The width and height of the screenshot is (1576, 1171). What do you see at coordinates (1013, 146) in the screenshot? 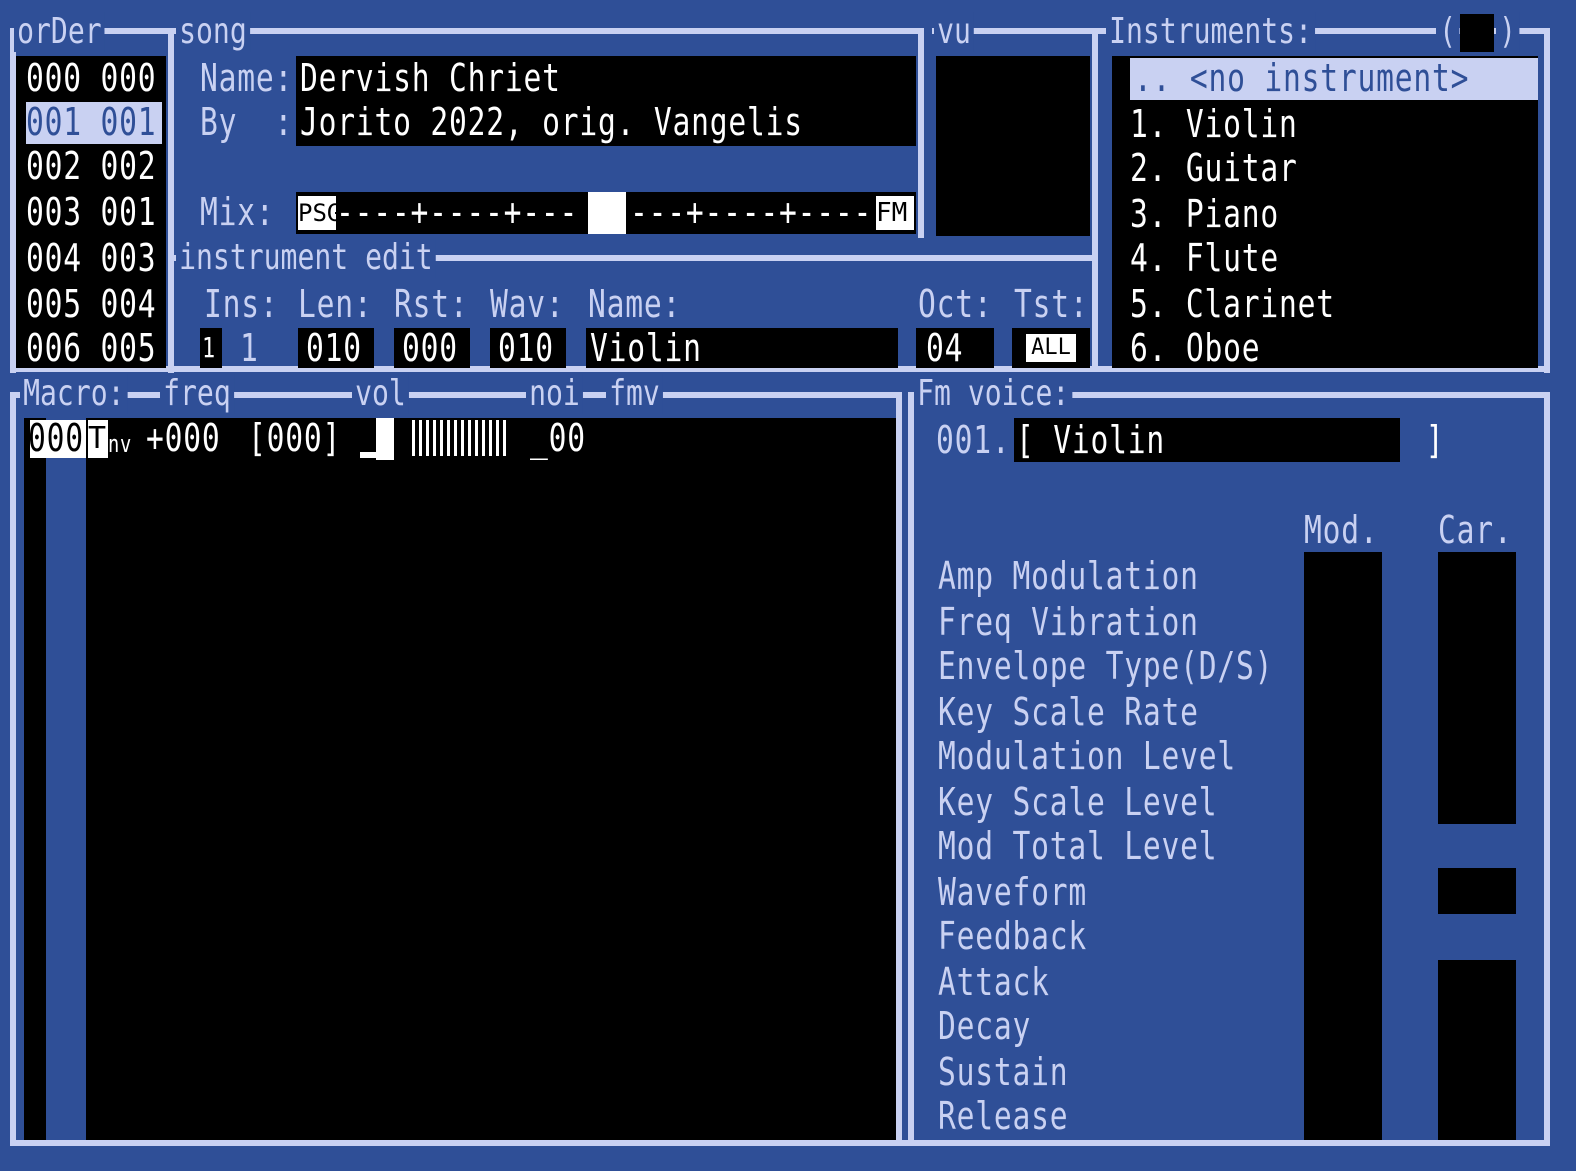
I see `vu-meter` at bounding box center [1013, 146].